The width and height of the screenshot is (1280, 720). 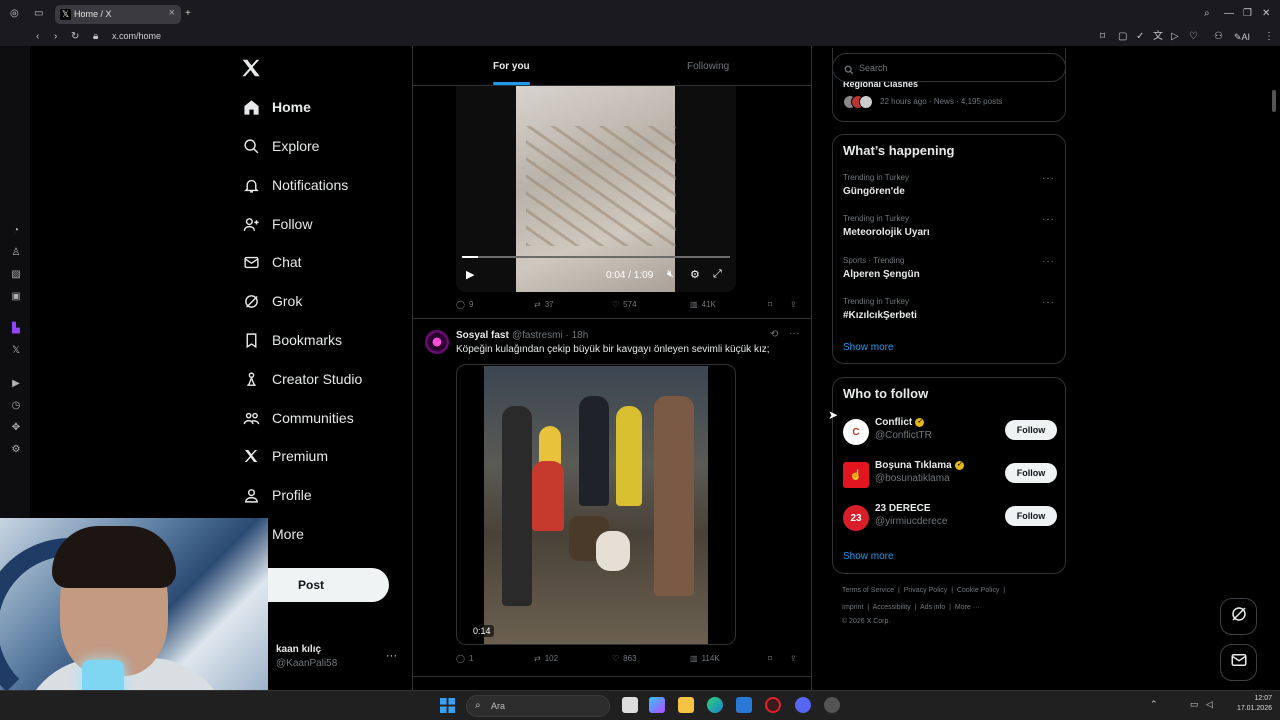 I want to click on reply-button: ◯ 1, so click(x=464, y=658).